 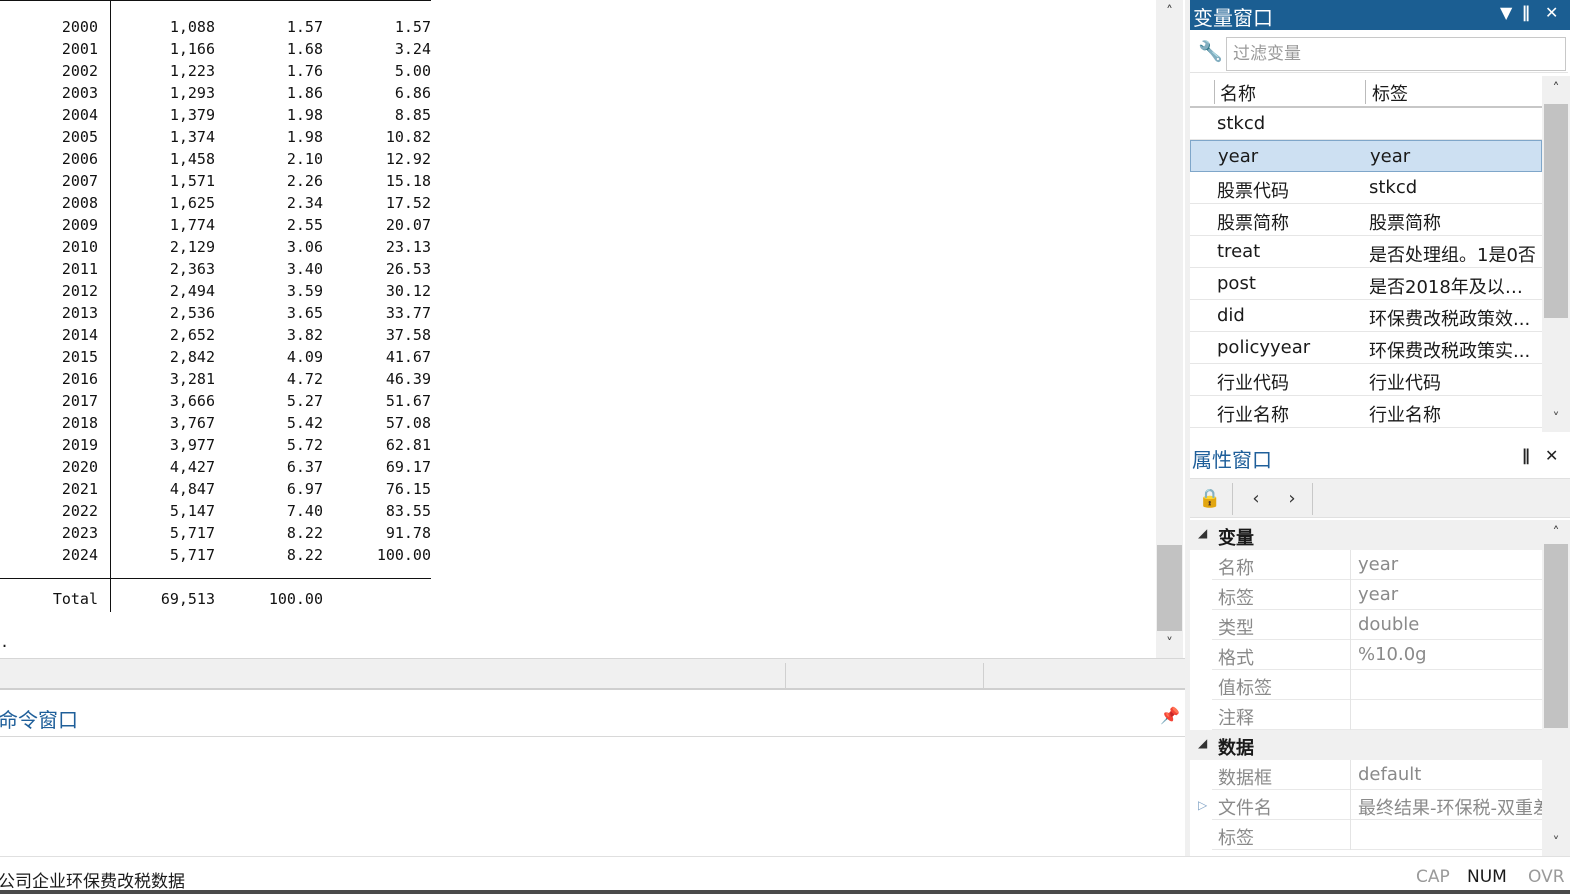 I want to click on property-section-title: 数据, so click(x=1236, y=748).